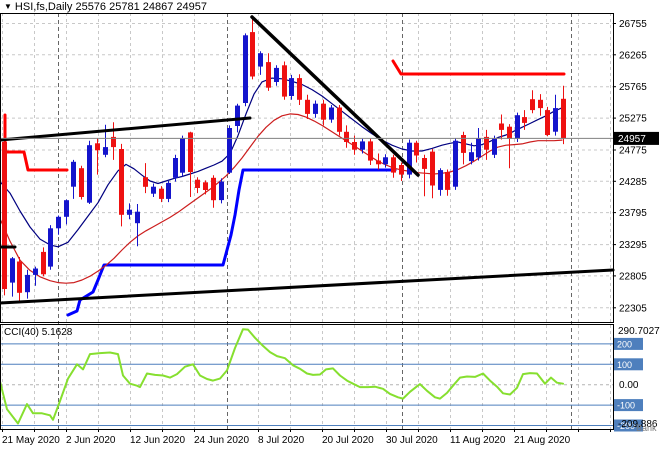 The height and width of the screenshot is (450, 660). I want to click on cci-level-tag-label: 100, so click(624, 365).